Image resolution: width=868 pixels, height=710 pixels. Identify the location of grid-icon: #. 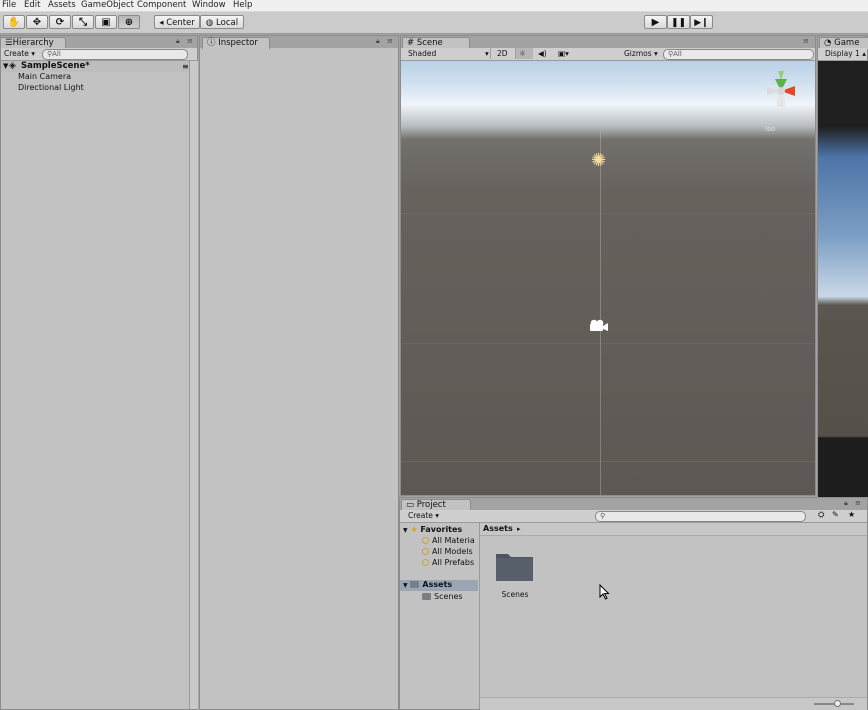
(411, 43).